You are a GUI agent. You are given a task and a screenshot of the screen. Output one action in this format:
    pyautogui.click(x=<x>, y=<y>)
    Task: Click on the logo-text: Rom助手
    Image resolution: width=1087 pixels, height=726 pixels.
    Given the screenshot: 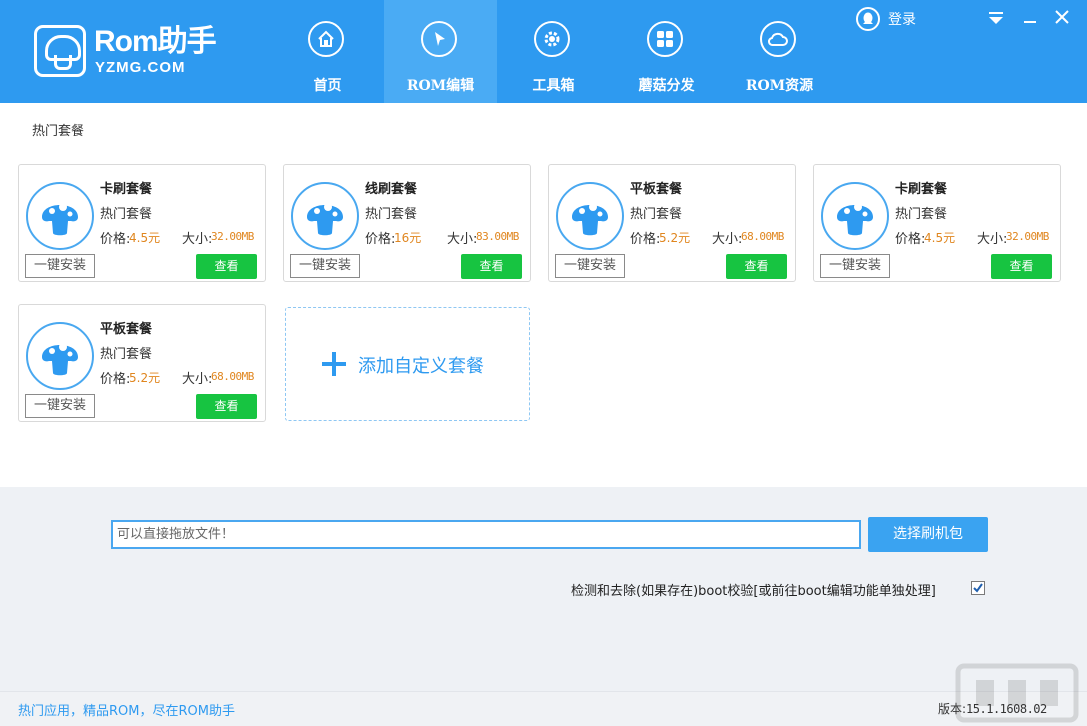 What is the action you would take?
    pyautogui.click(x=155, y=41)
    